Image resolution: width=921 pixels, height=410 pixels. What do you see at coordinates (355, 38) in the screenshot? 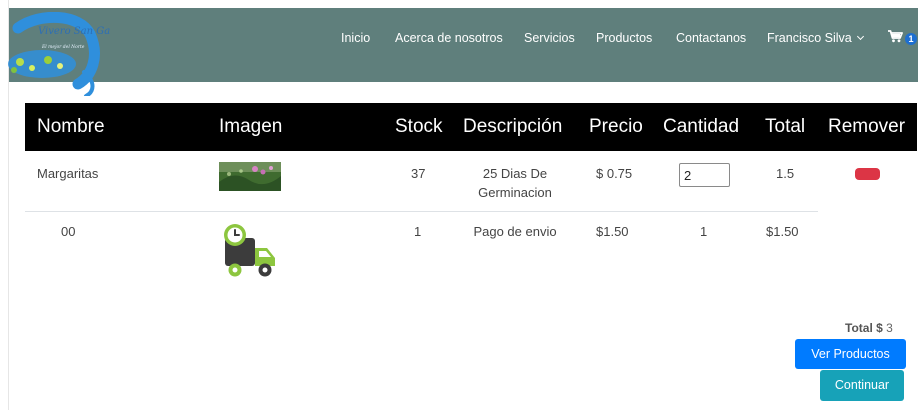
I see `nav-inicio: Inicio` at bounding box center [355, 38].